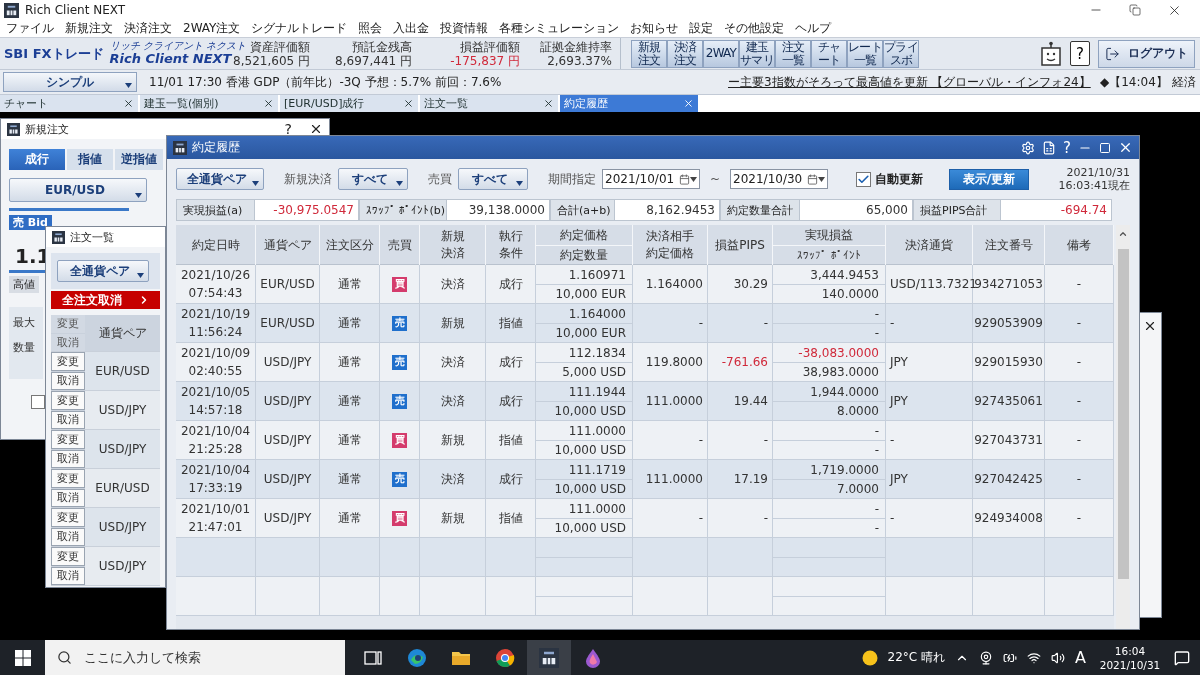 This screenshot has width=1200, height=675. I want to click on menu-item: 照会, so click(370, 28).